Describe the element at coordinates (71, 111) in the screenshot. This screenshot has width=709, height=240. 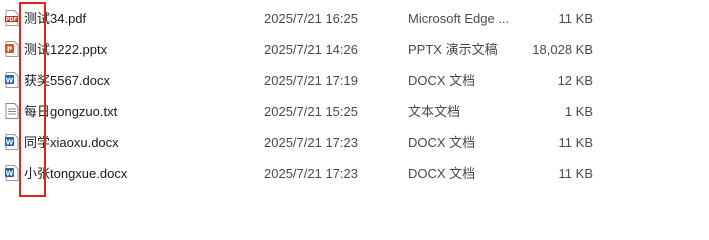
I see `file-name: 每日gongzuo.txt` at that location.